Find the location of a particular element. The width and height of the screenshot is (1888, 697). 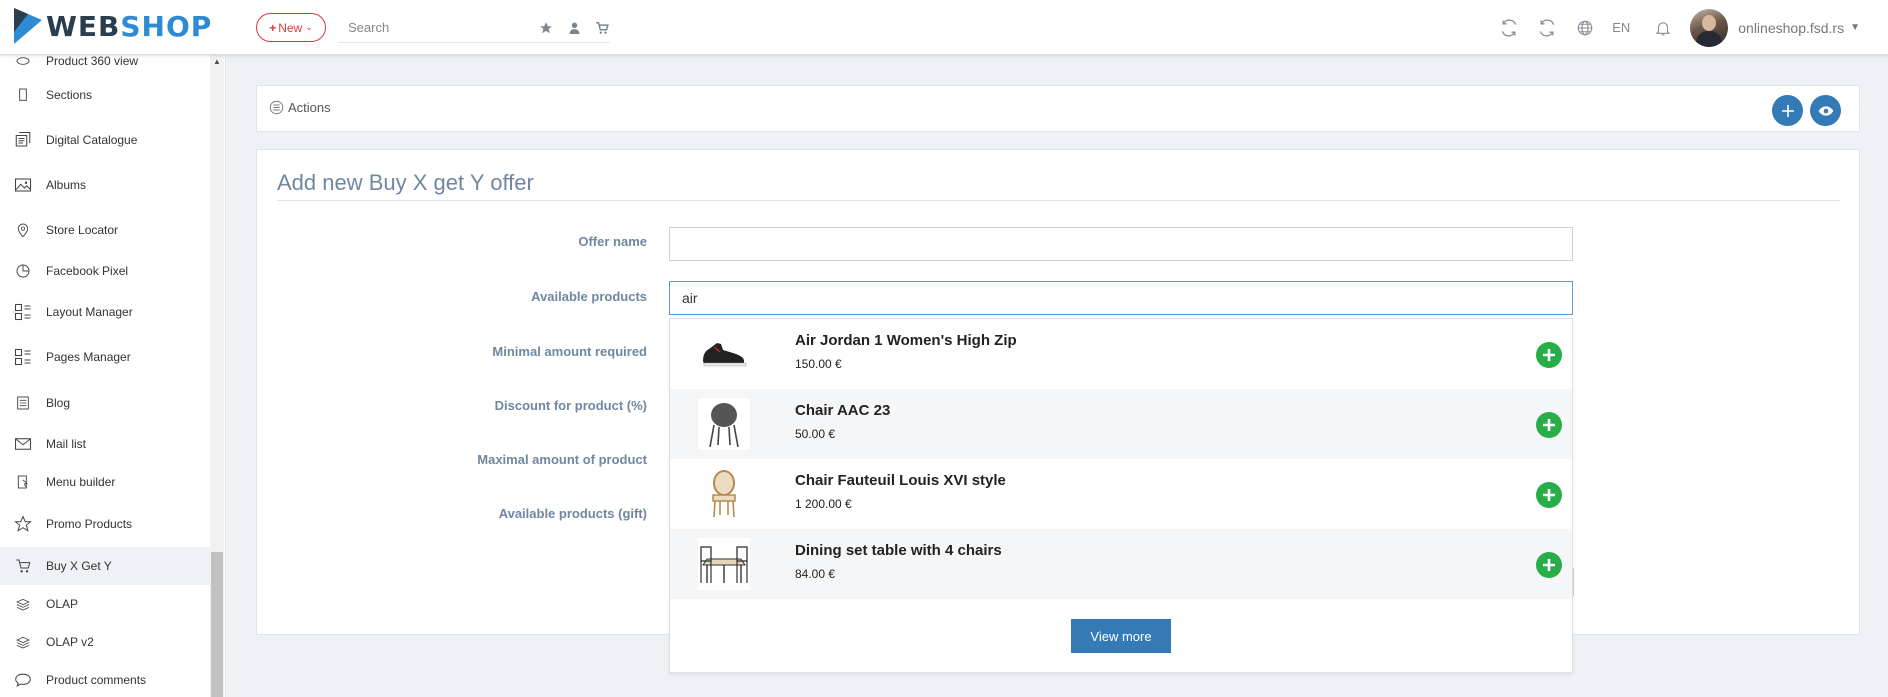

new-button-label: New is located at coordinates (290, 27).